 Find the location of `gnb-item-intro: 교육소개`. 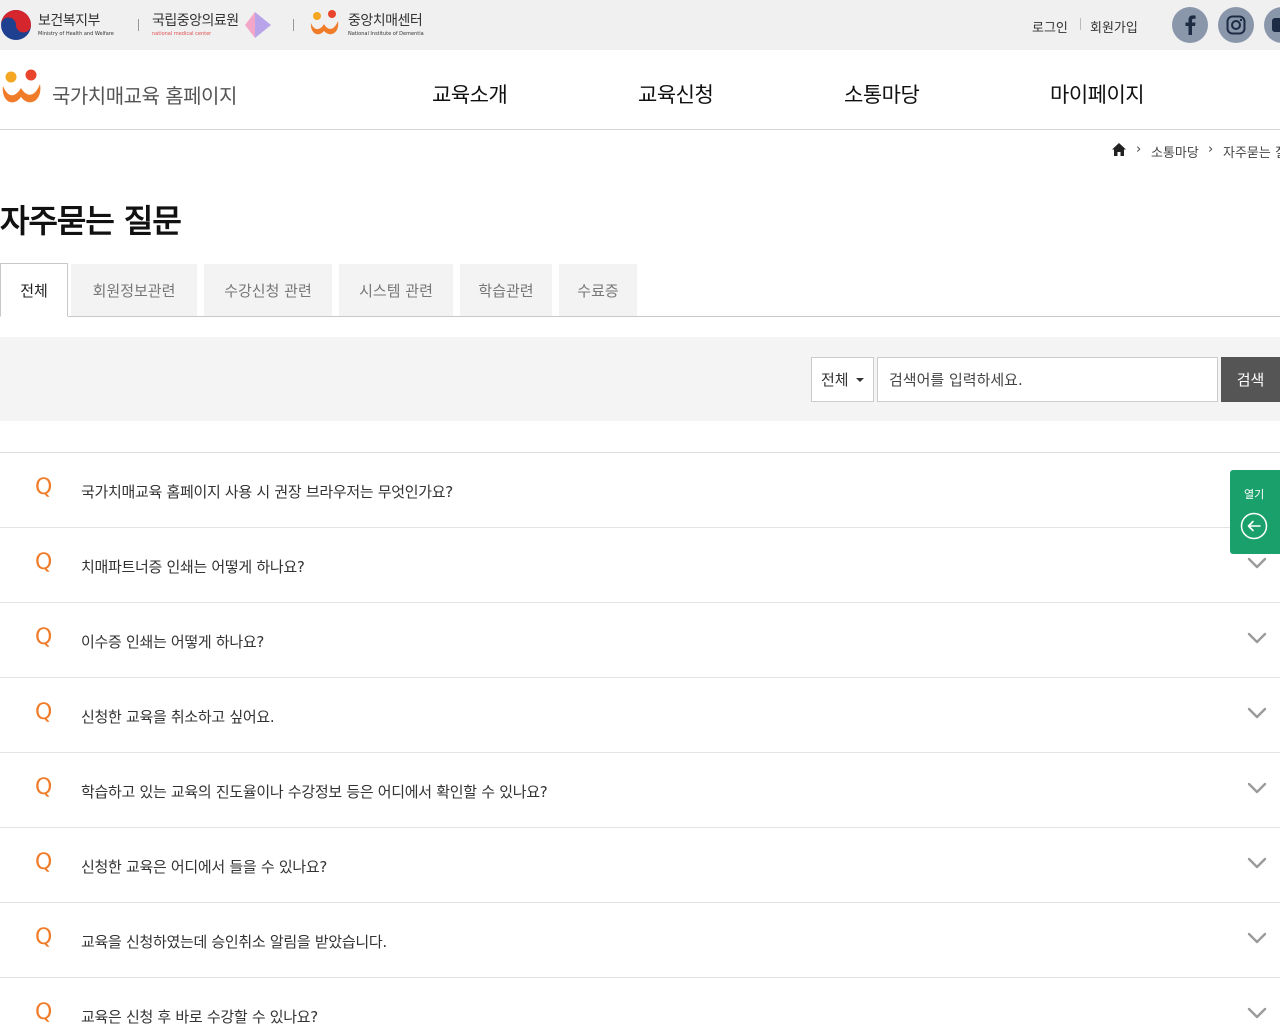

gnb-item-intro: 교육소개 is located at coordinates (470, 94).